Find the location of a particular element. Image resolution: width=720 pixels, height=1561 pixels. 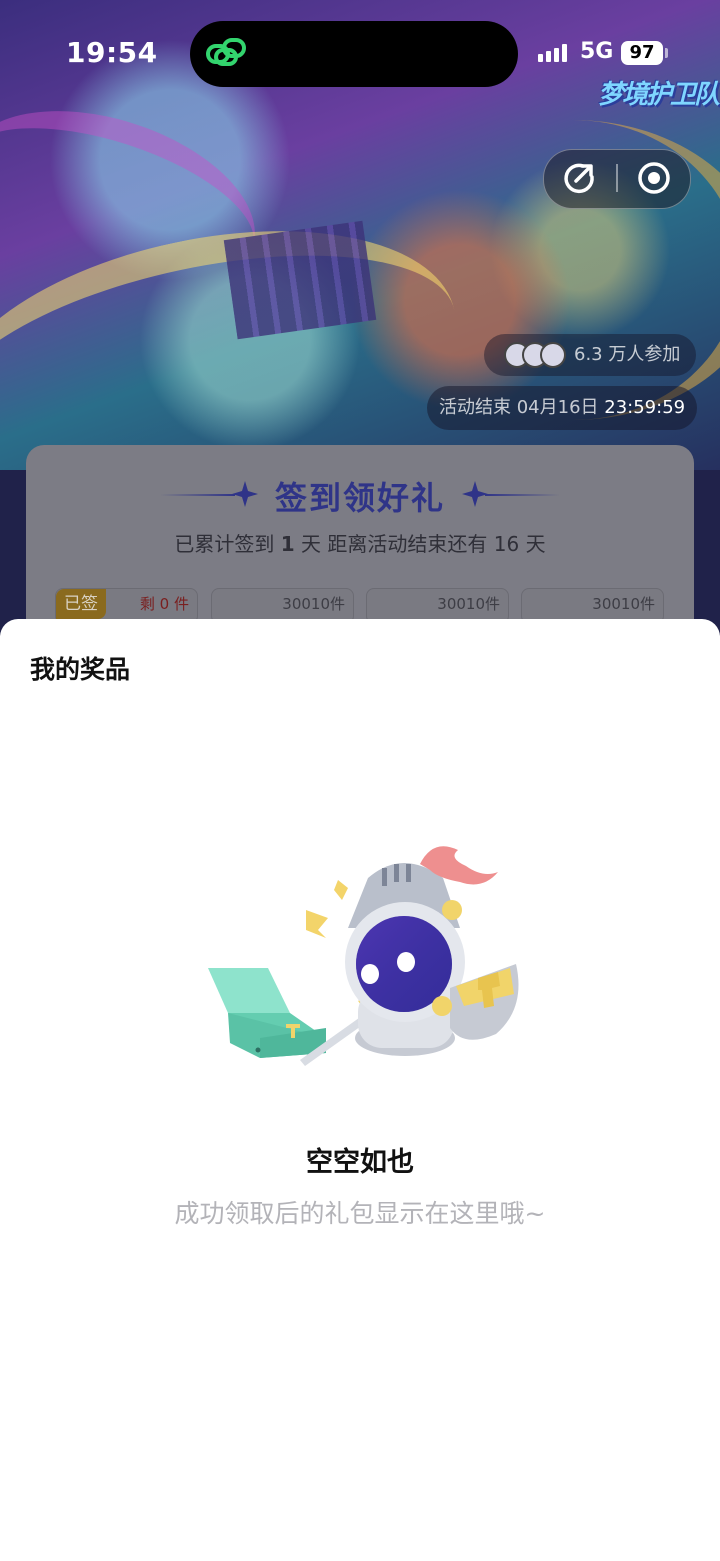

participants-count: 6.3 万人参加 is located at coordinates (627, 354).